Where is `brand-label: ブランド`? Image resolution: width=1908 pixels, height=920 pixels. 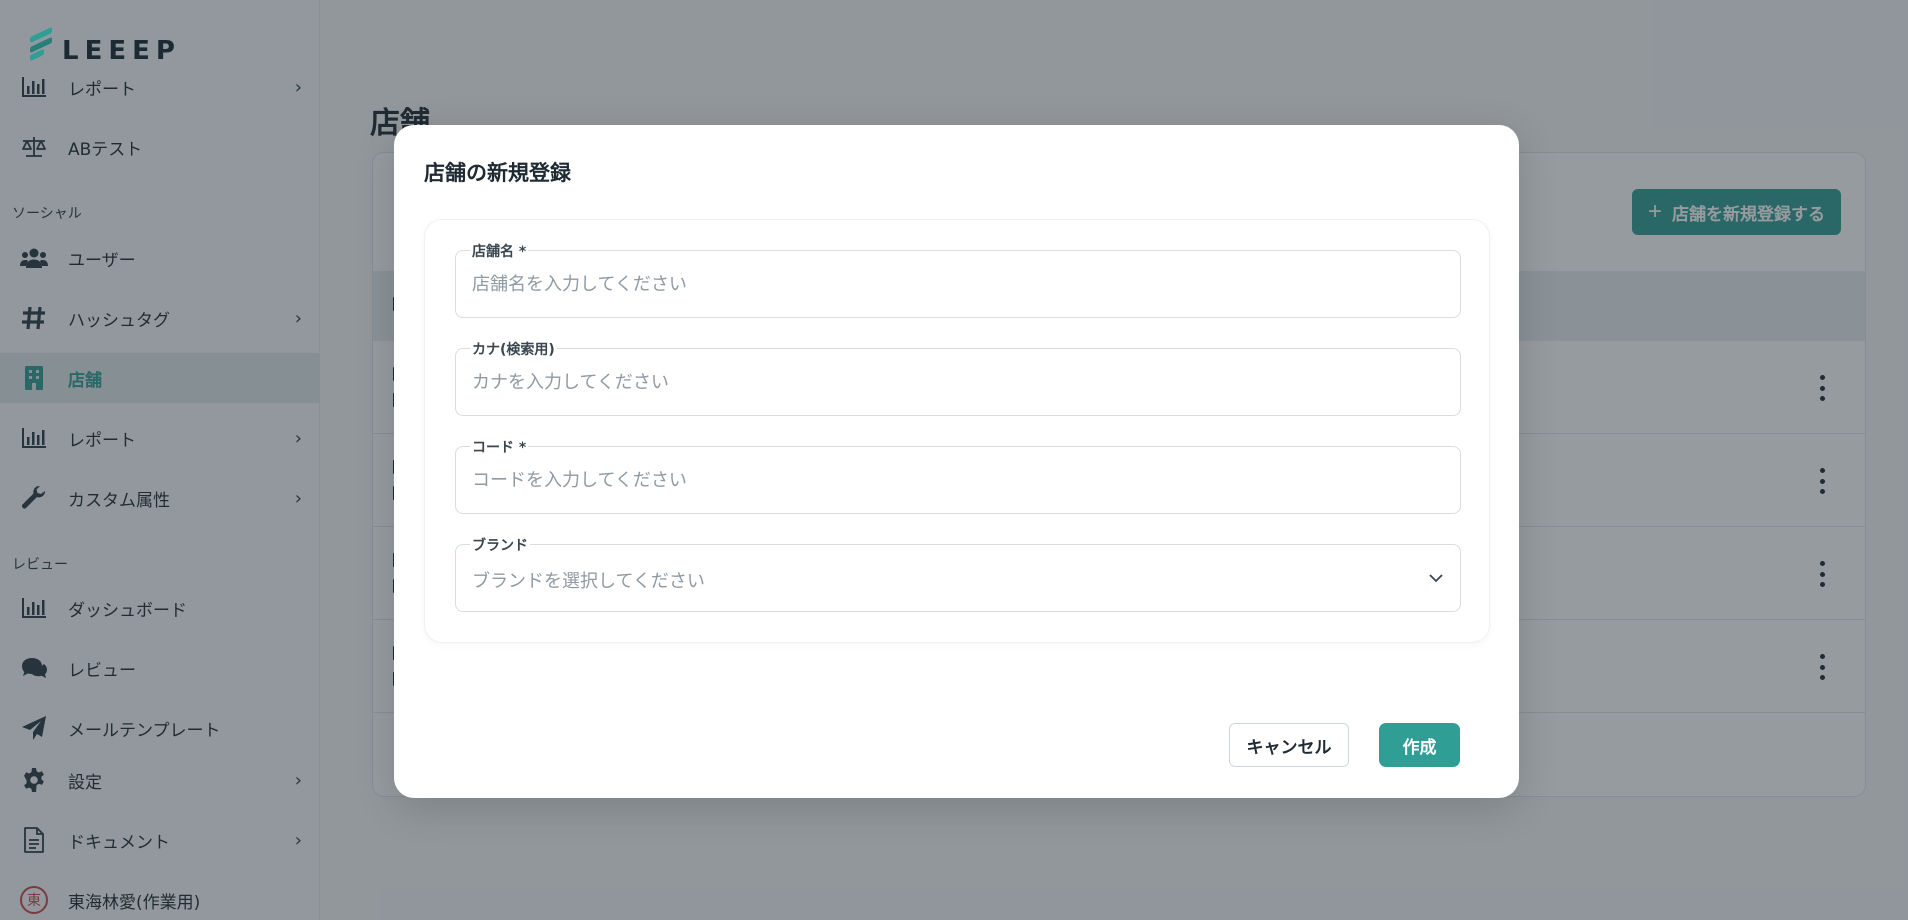 brand-label: ブランド is located at coordinates (500, 545).